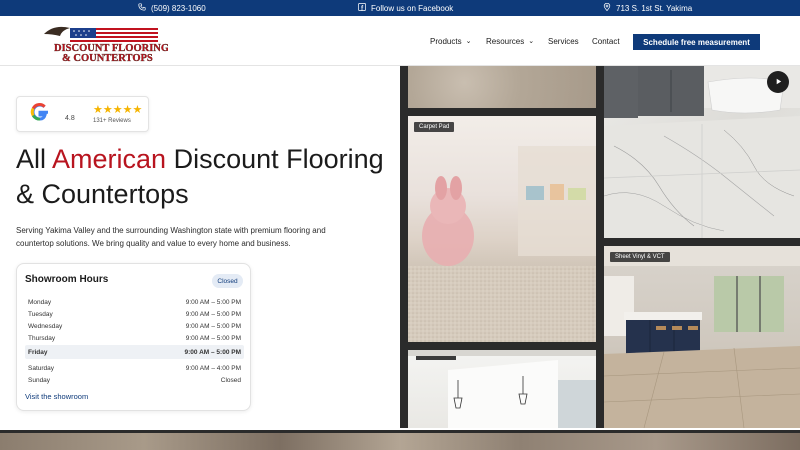  Describe the element at coordinates (112, 121) in the screenshot. I see `review-count: 131+ Reviews` at that location.